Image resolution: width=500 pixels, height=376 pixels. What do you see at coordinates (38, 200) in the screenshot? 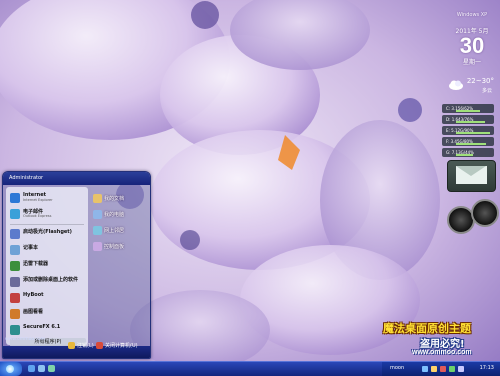
I see `start-menu-item-sub: Internet Explorer` at bounding box center [38, 200].